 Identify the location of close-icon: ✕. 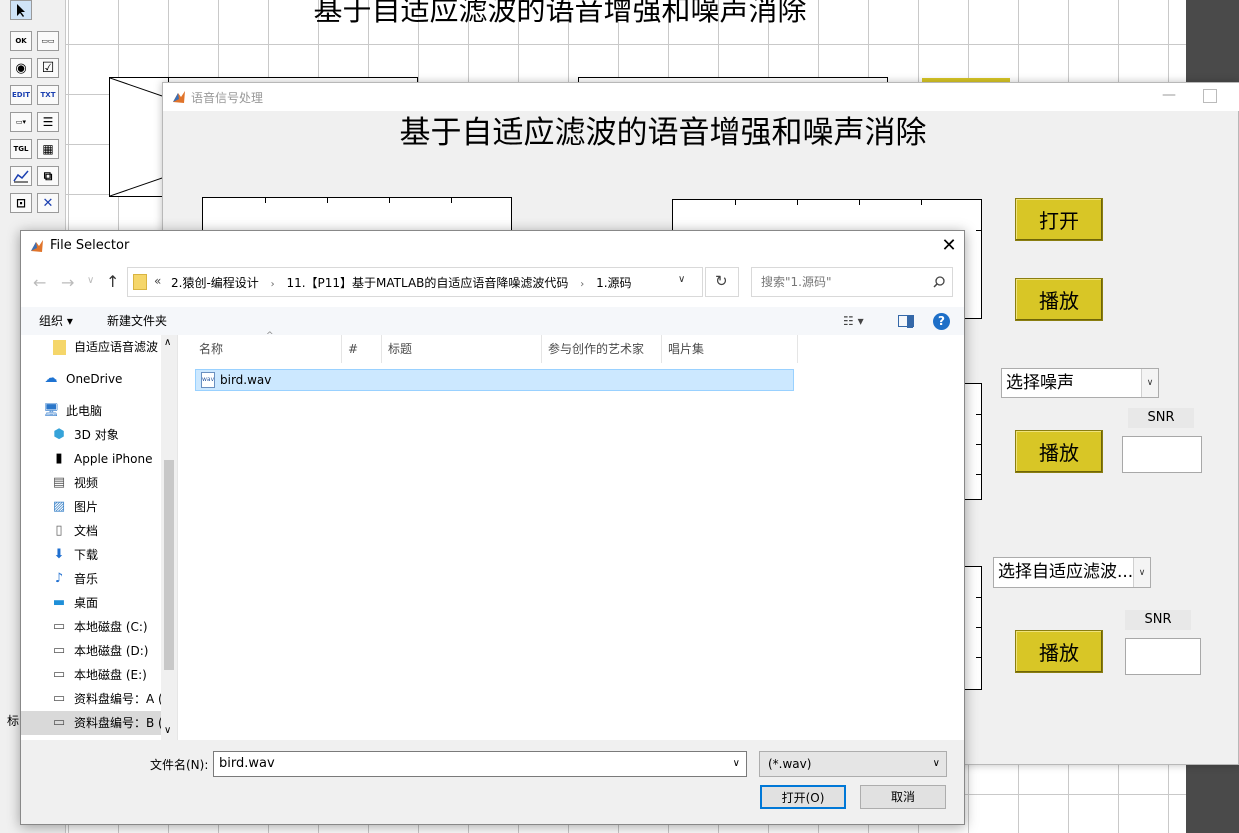
(949, 246).